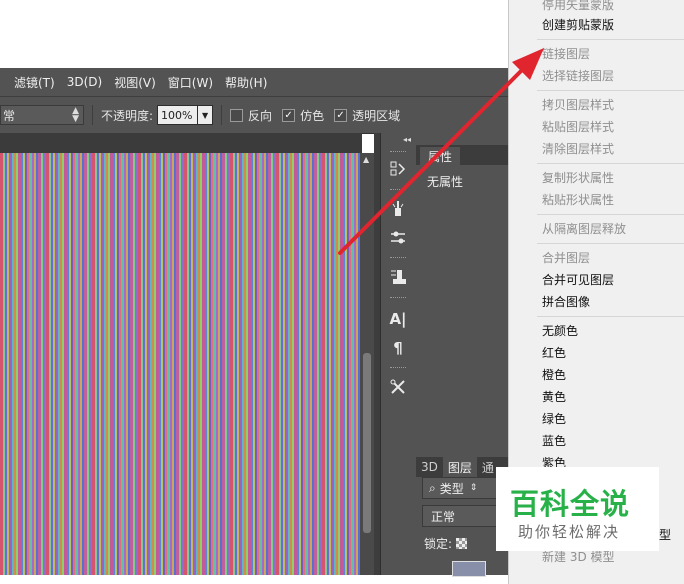  Describe the element at coordinates (75, 115) in the screenshot. I see `updown-arrows-icon: ▲ ▼` at that location.